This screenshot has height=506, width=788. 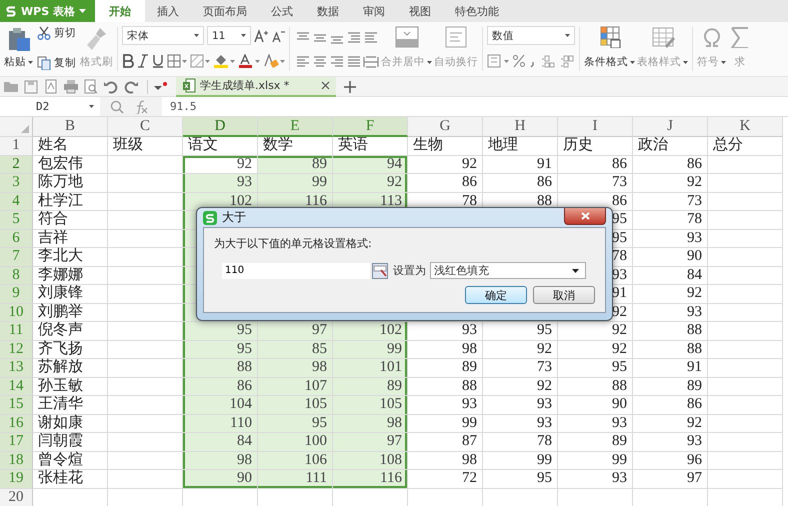 I want to click on column-header: K, so click(x=745, y=127).